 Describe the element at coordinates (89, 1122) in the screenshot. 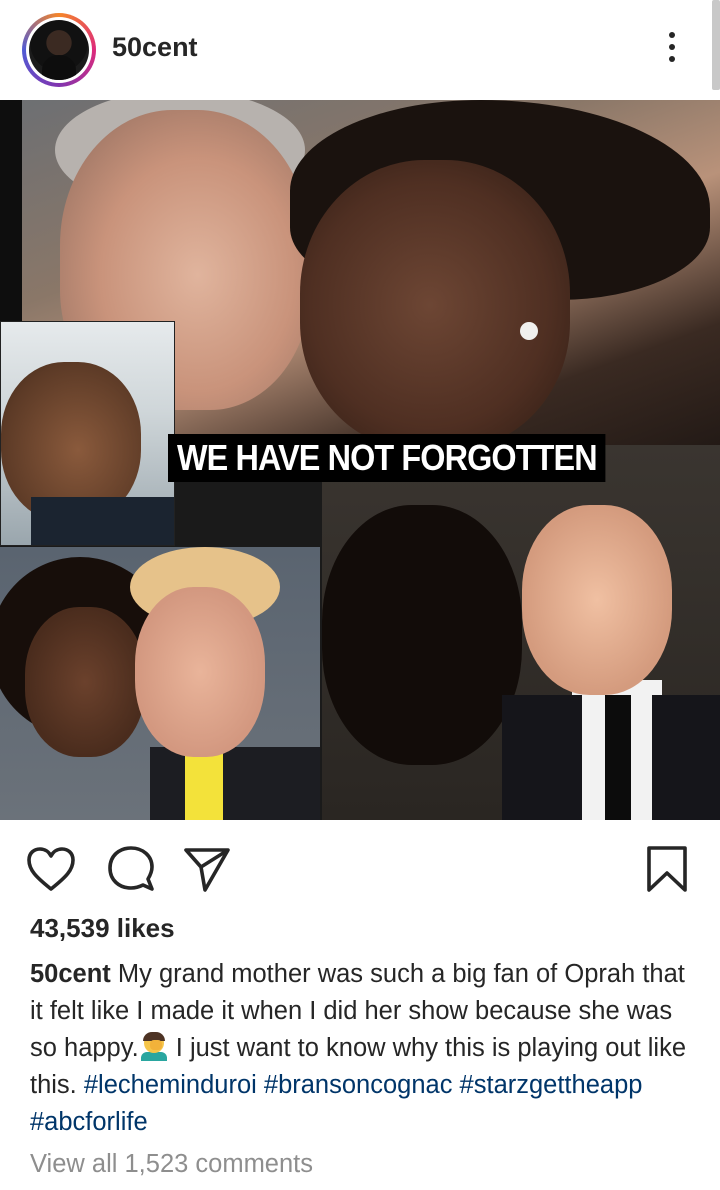

I see `hashtag-link: #abcforlife` at that location.